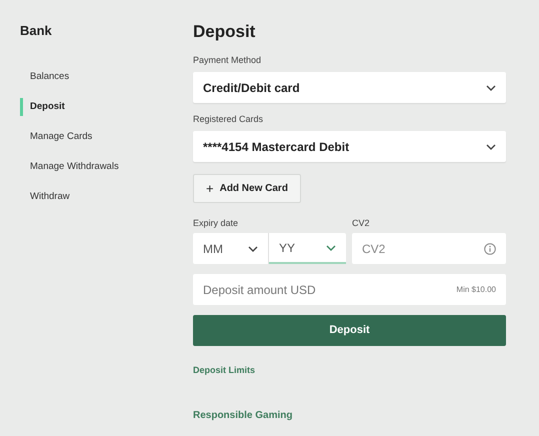  What do you see at coordinates (361, 223) in the screenshot?
I see `field-label: CV2` at bounding box center [361, 223].